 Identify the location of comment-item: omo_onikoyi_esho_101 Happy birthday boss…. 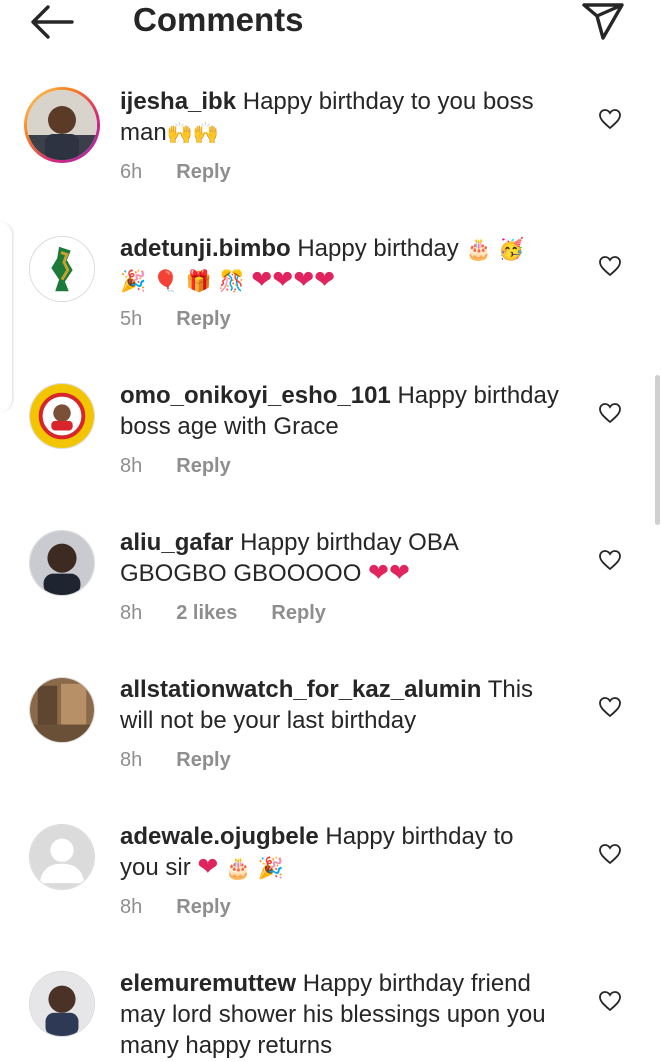
(331, 451).